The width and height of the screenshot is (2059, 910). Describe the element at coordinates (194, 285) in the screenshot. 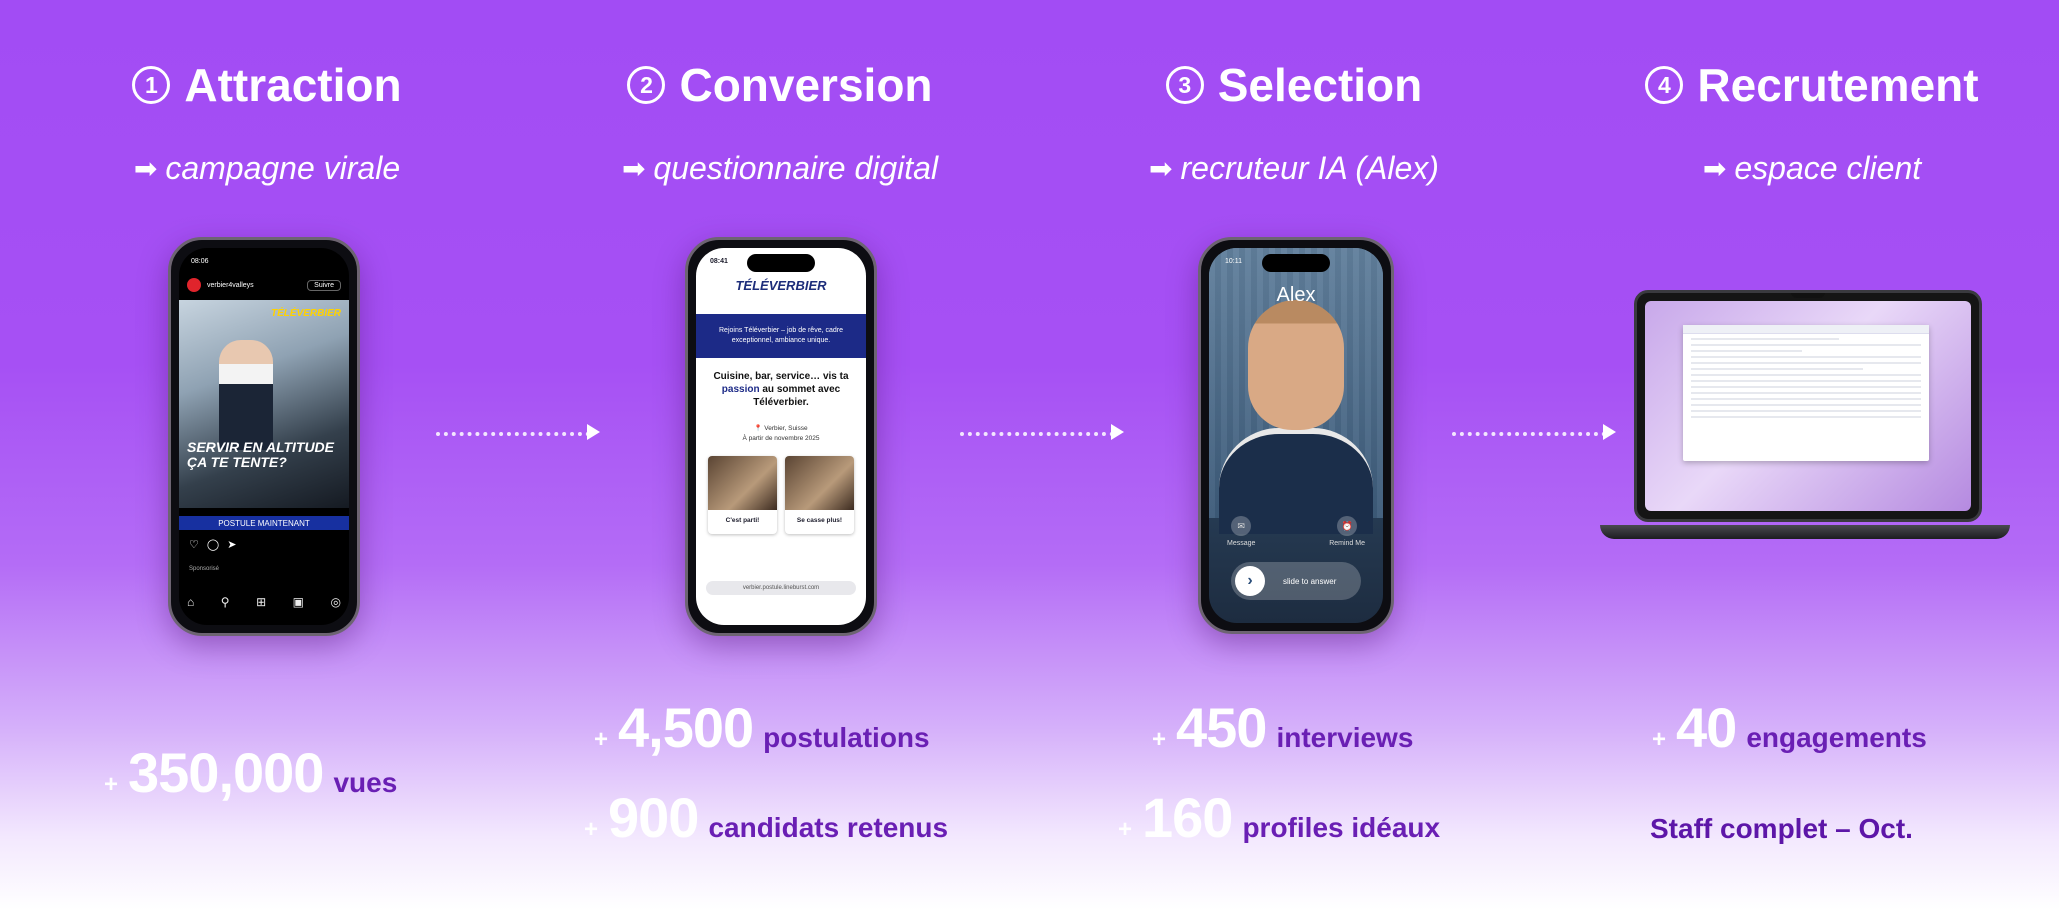

I see `avatar` at that location.